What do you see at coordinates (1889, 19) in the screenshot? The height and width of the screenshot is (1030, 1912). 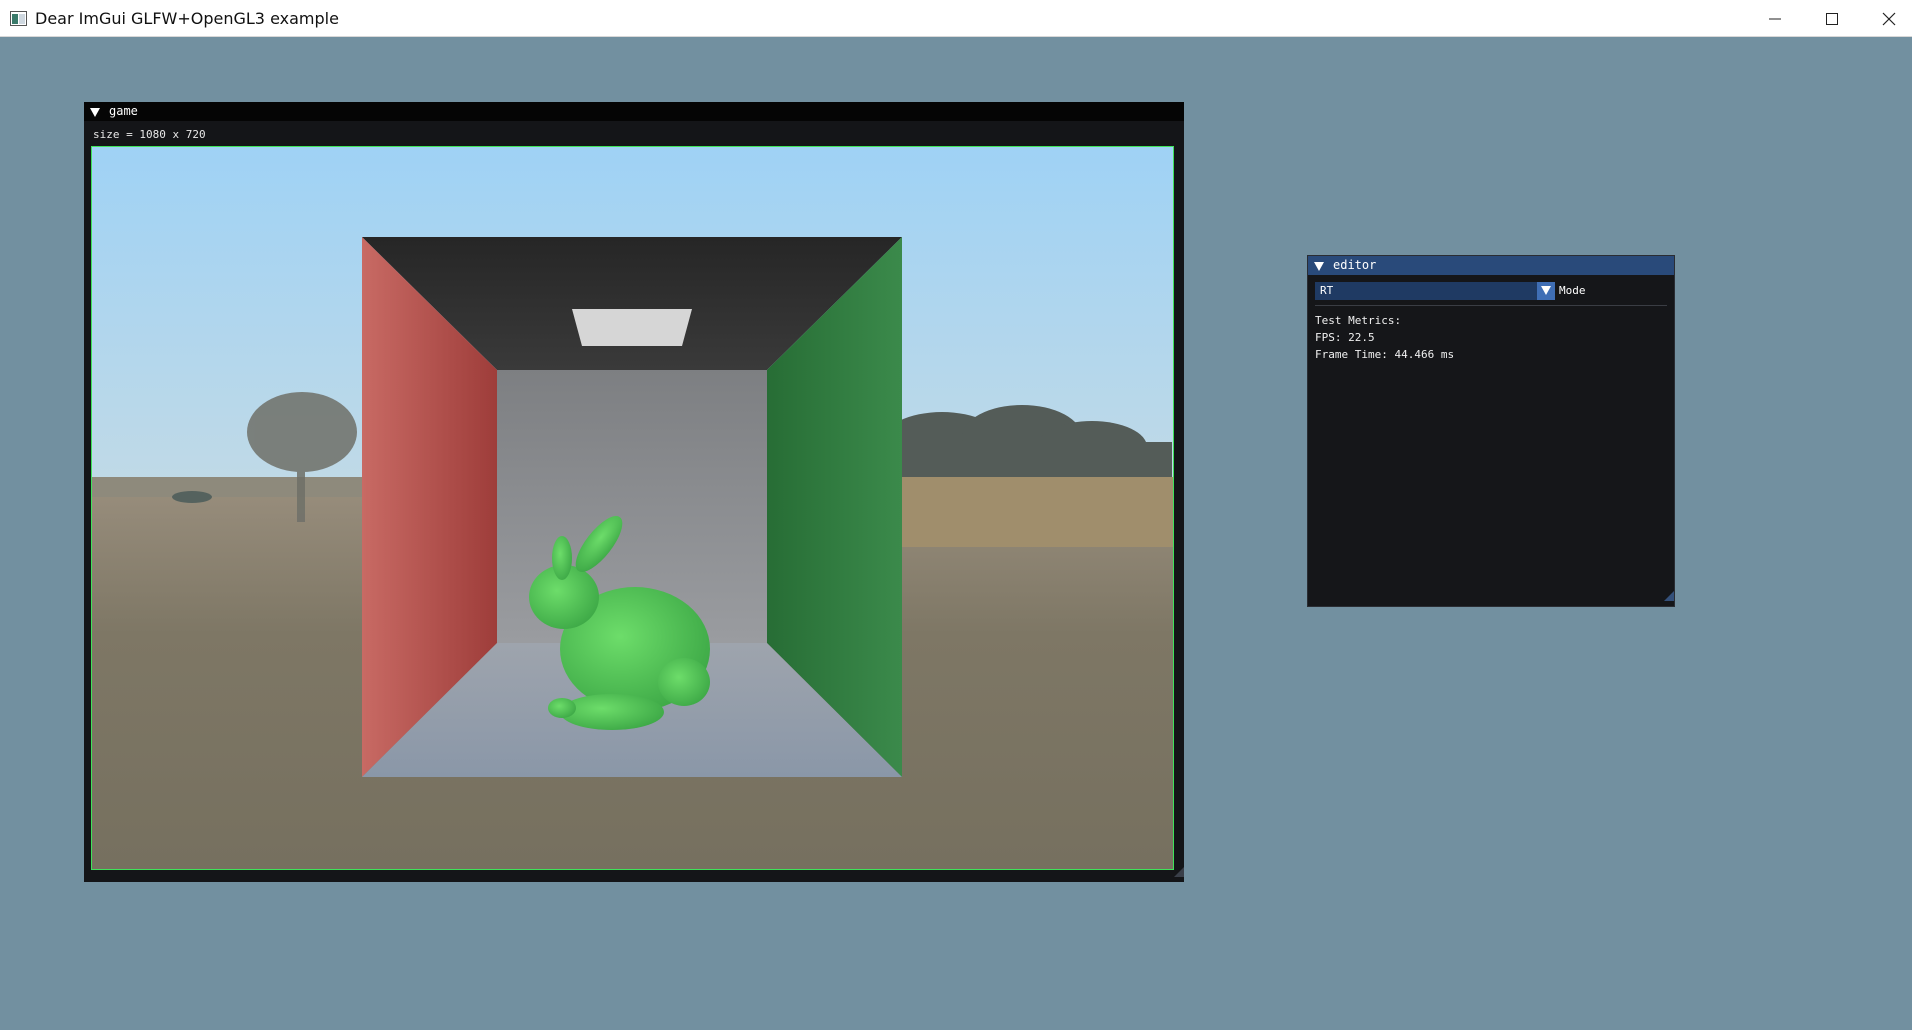 I see `close-icon` at bounding box center [1889, 19].